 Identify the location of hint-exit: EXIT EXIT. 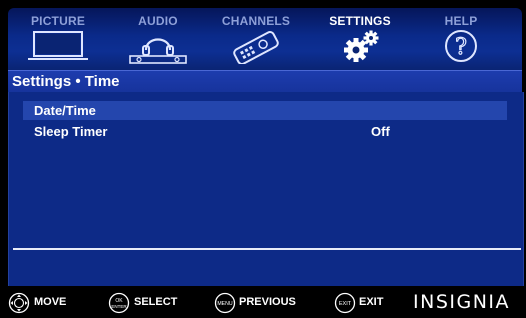
(369, 303).